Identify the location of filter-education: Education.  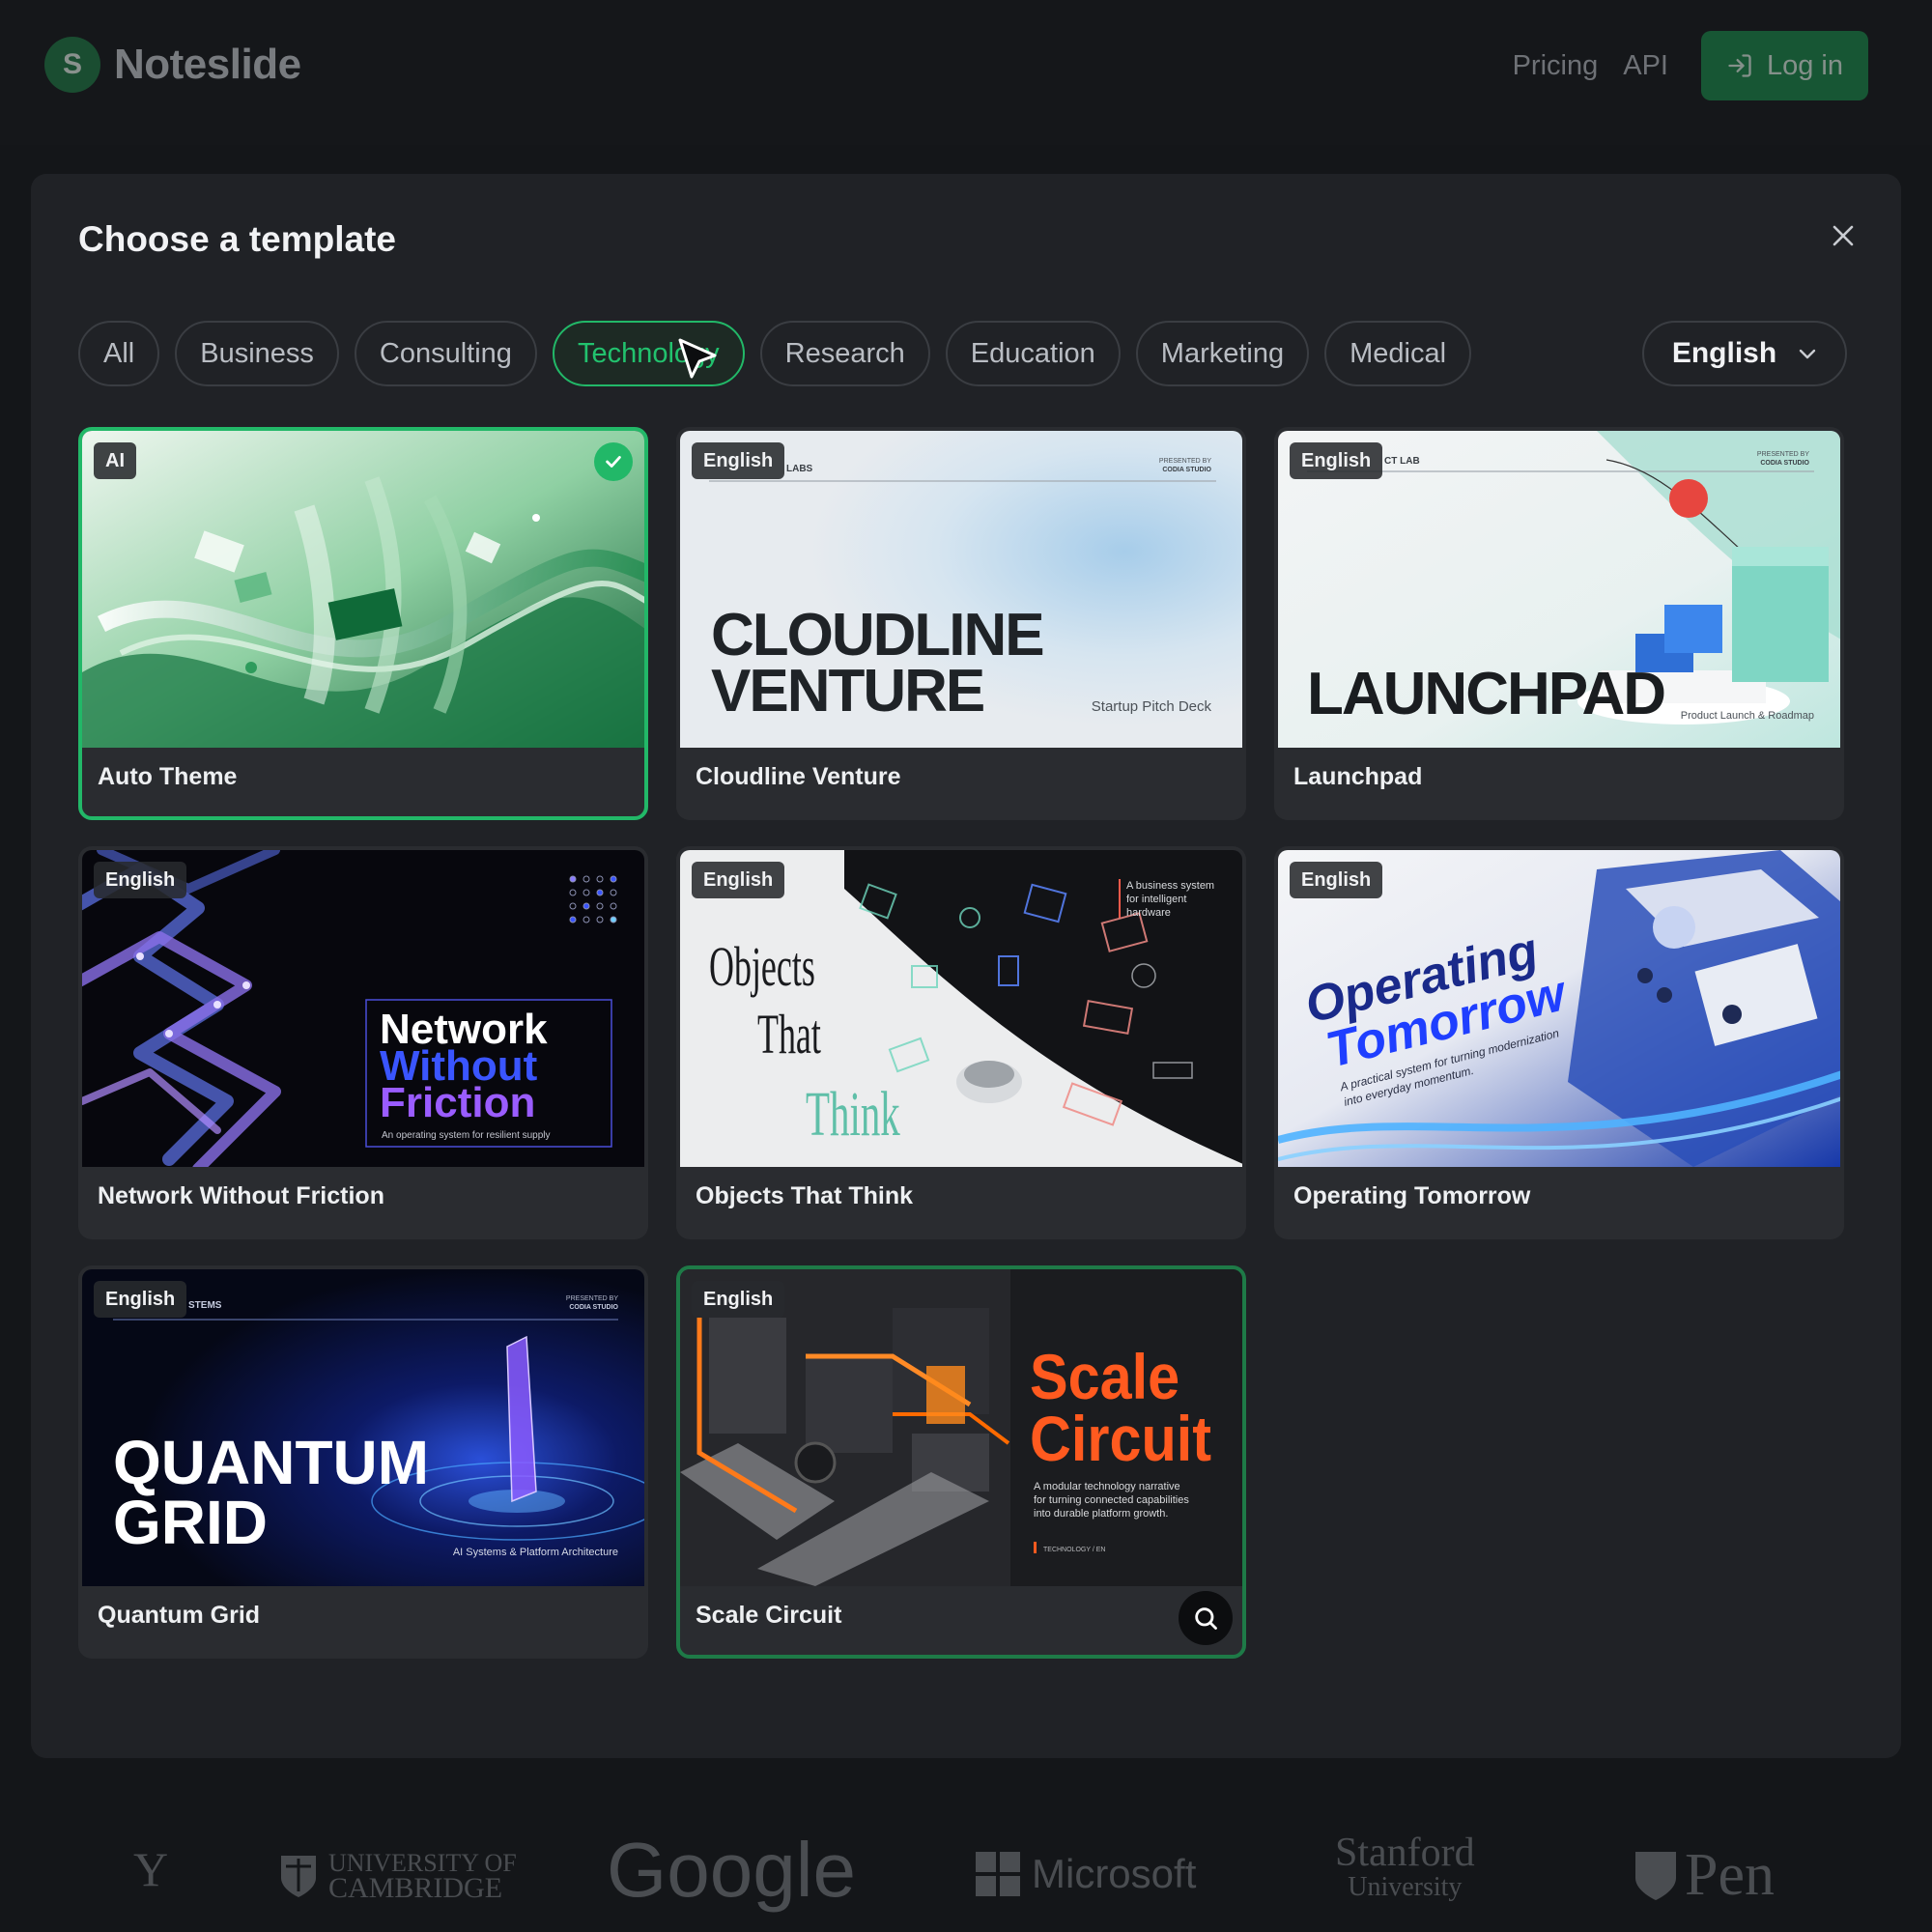
(1033, 353).